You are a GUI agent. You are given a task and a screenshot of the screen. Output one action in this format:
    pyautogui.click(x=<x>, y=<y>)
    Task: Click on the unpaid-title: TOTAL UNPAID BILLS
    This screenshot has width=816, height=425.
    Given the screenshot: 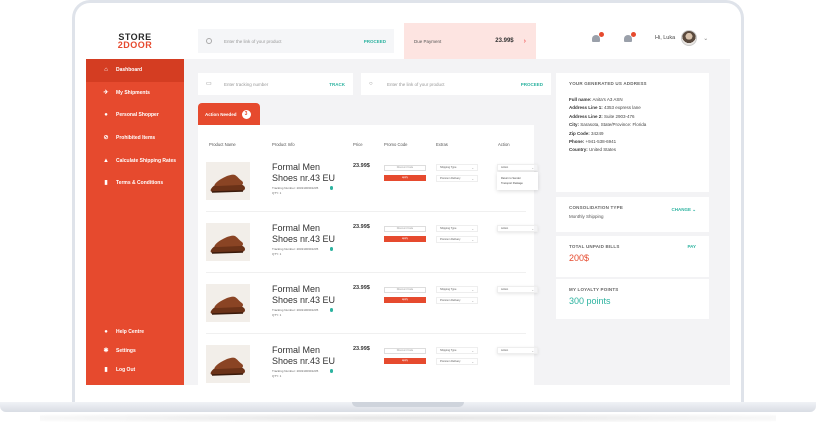 What is the action you would take?
    pyautogui.click(x=594, y=246)
    